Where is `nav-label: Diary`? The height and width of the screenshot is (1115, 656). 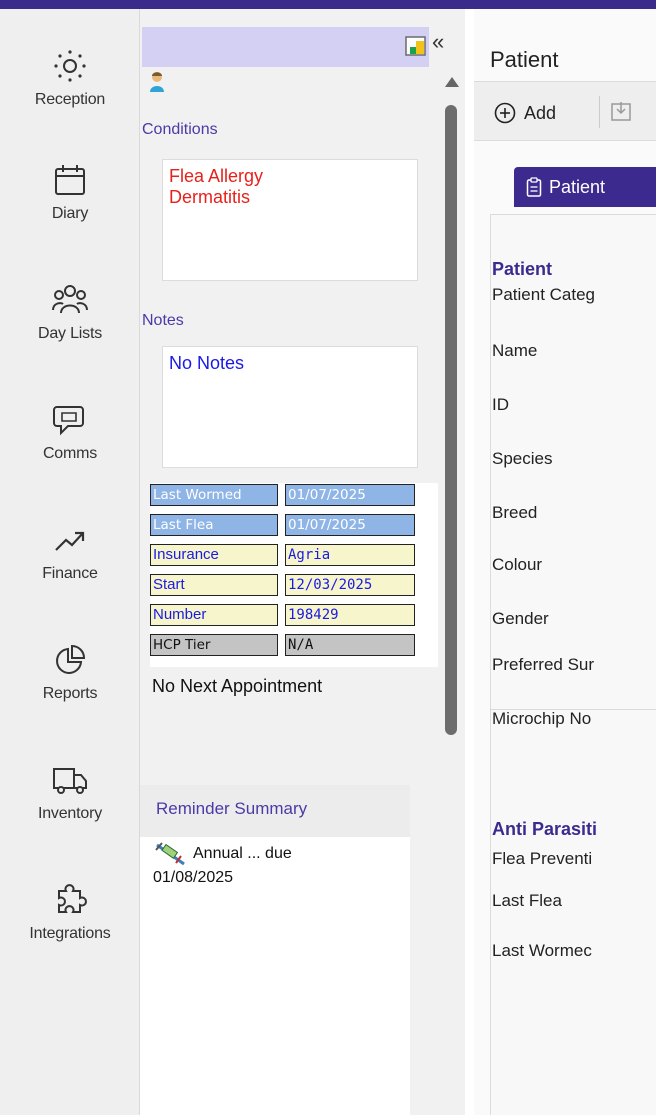
nav-label: Diary is located at coordinates (70, 213).